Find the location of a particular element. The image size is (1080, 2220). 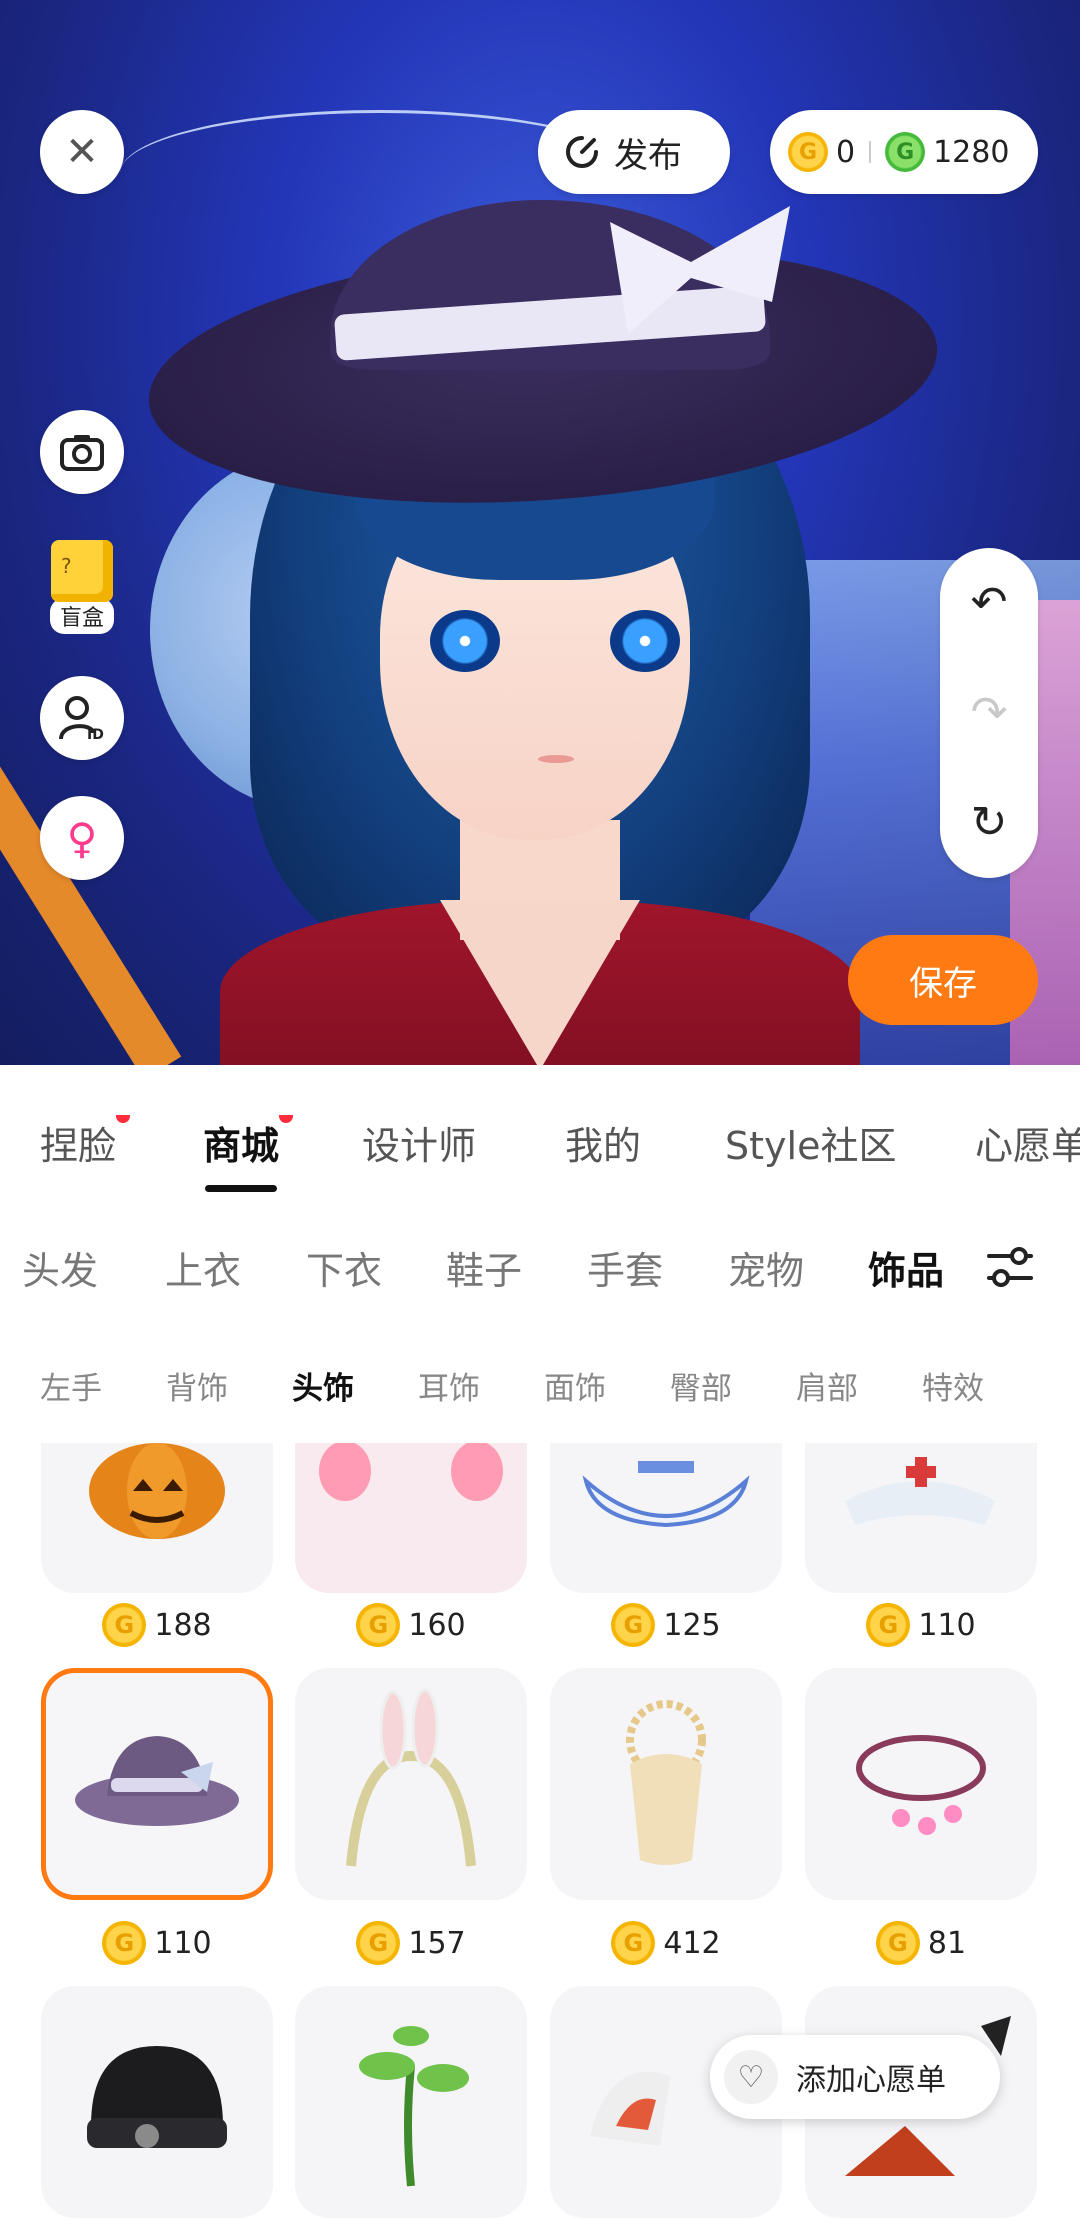

reset-icon: ↻ is located at coordinates (989, 823).